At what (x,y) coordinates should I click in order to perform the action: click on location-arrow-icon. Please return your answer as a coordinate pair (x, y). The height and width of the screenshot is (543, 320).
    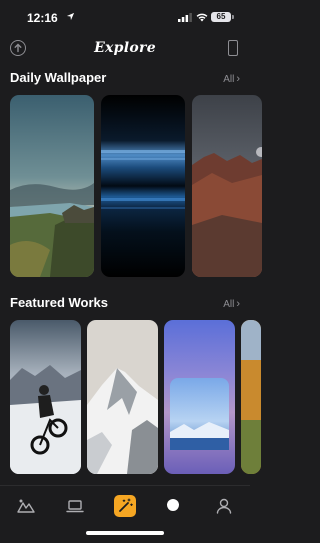
    Looking at the image, I should click on (70, 16).